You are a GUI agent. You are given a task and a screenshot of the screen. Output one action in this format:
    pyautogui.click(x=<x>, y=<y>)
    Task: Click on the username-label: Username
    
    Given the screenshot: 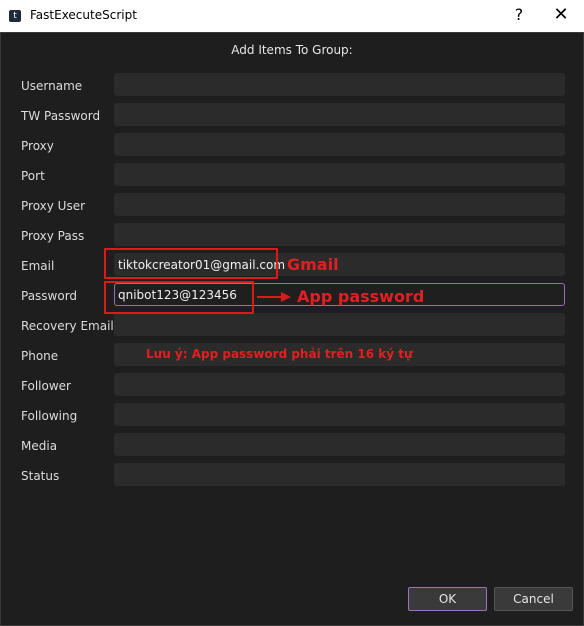 What is the action you would take?
    pyautogui.click(x=52, y=86)
    